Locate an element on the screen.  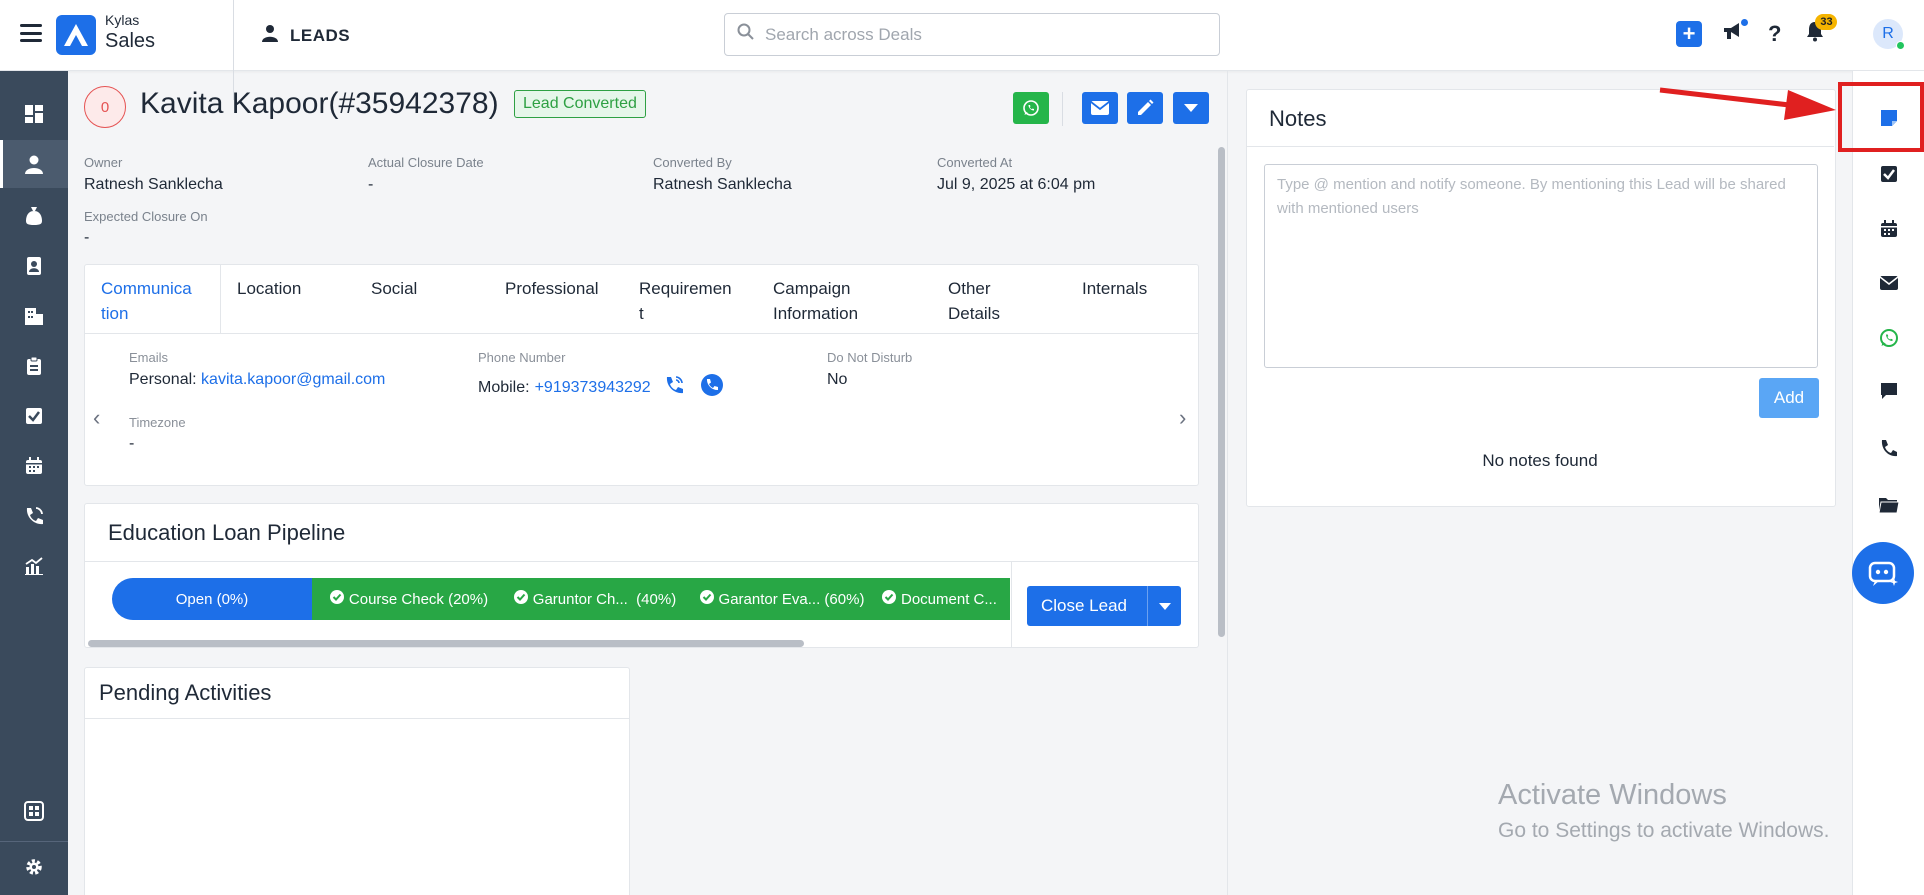
brand-name: Kylas Sales is located at coordinates (130, 33).